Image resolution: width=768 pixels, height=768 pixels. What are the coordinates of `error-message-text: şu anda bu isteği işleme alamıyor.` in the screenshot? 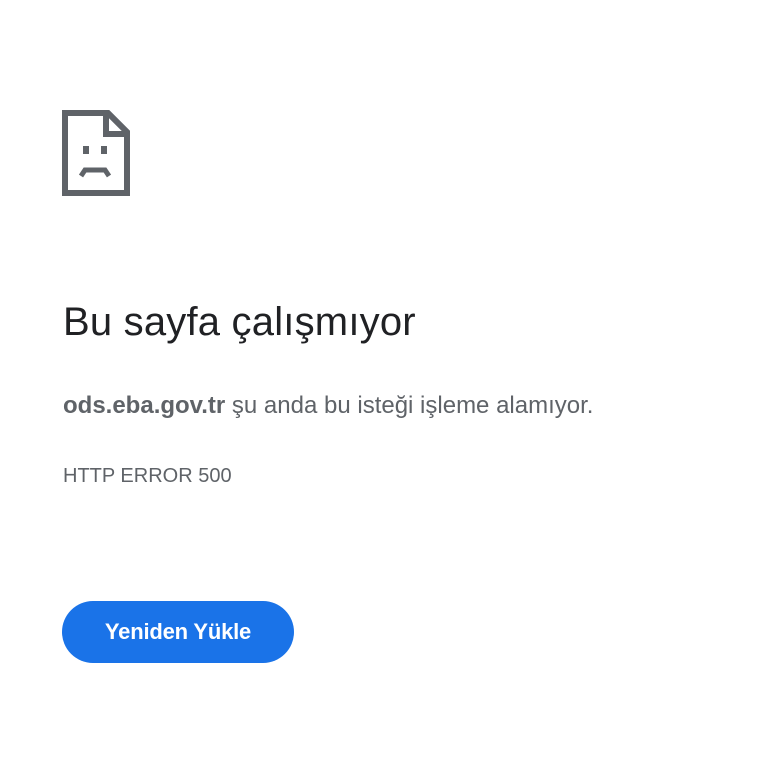 It's located at (409, 405).